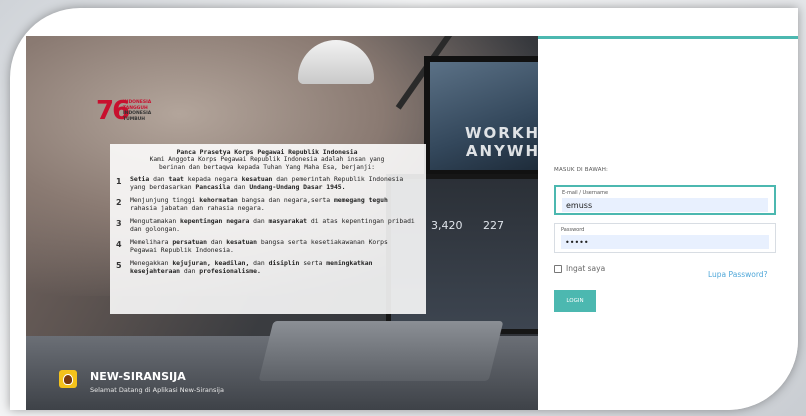  What do you see at coordinates (134, 119) in the screenshot?
I see `logo-line-4: TUMBUH` at bounding box center [134, 119].